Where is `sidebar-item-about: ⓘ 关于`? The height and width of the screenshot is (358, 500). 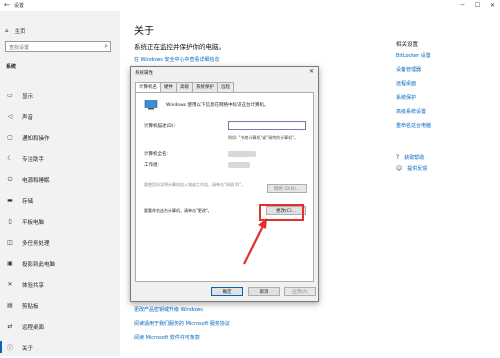 sidebar-item-about: ⓘ 关于 is located at coordinates (60, 347).